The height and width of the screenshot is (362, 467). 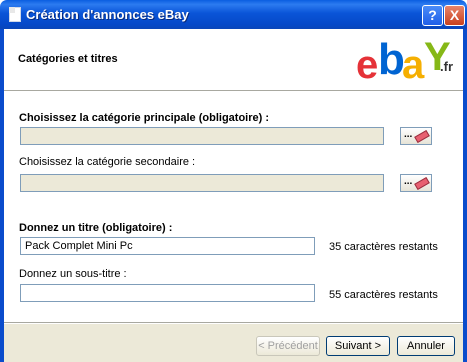 I want to click on subtitle-input, so click(x=167, y=293).